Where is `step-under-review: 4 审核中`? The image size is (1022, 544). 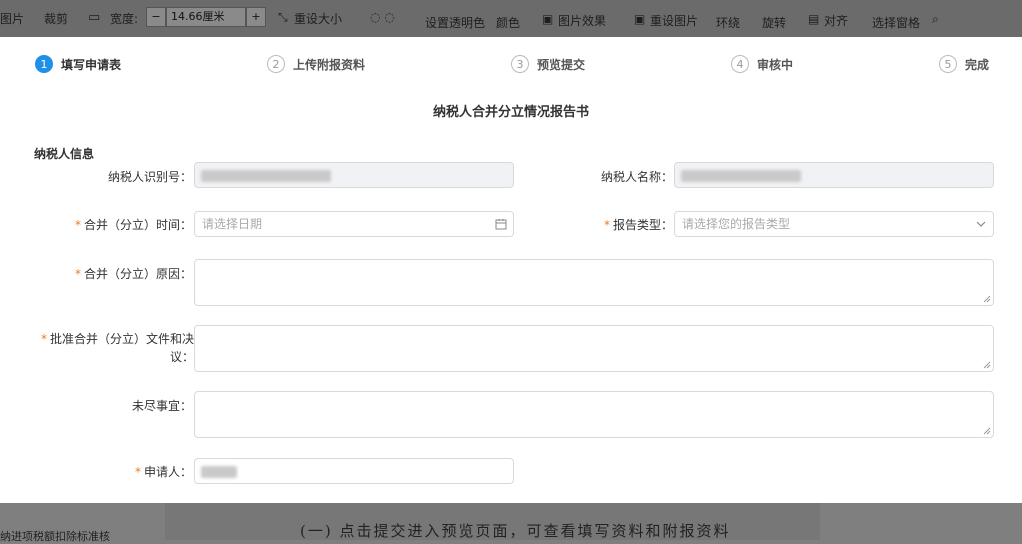 step-under-review: 4 审核中 is located at coordinates (762, 64).